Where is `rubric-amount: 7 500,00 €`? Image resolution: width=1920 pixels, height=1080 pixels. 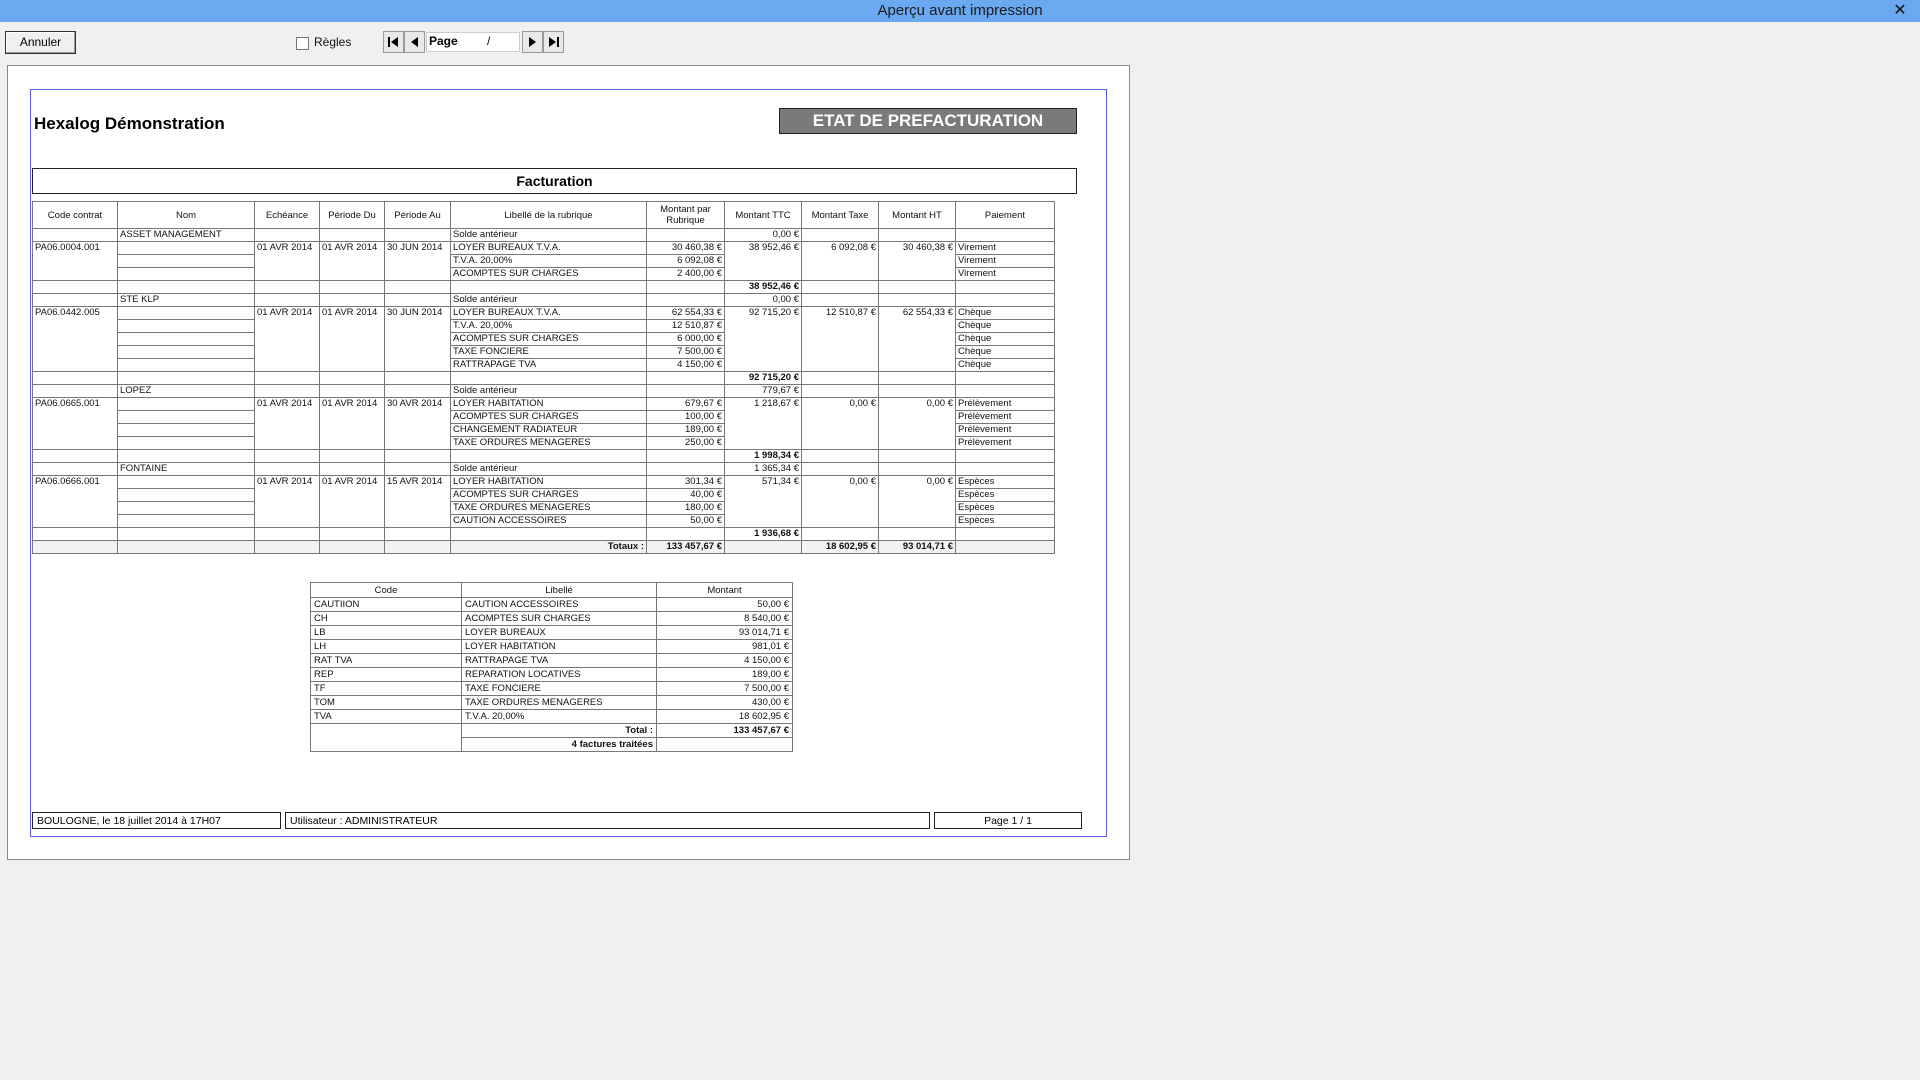
rubric-amount: 7 500,00 € is located at coordinates (685, 352).